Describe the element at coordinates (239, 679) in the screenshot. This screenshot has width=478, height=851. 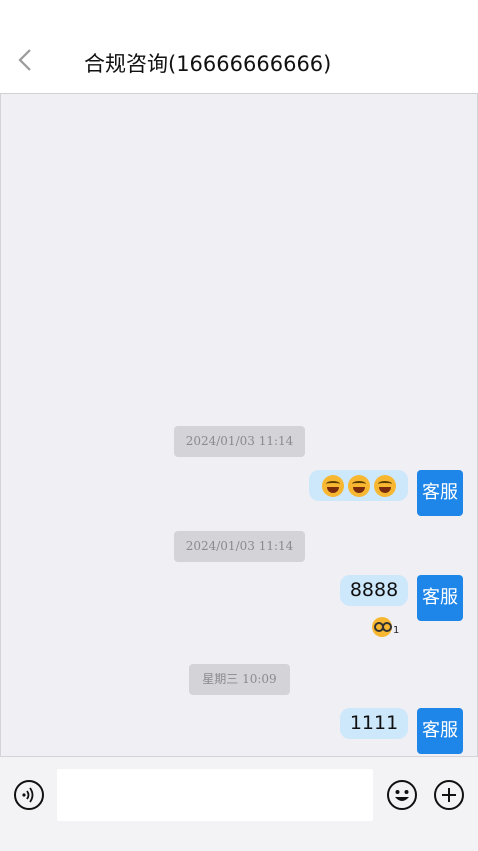
I see `timestamp: 星期三 10:09` at that location.